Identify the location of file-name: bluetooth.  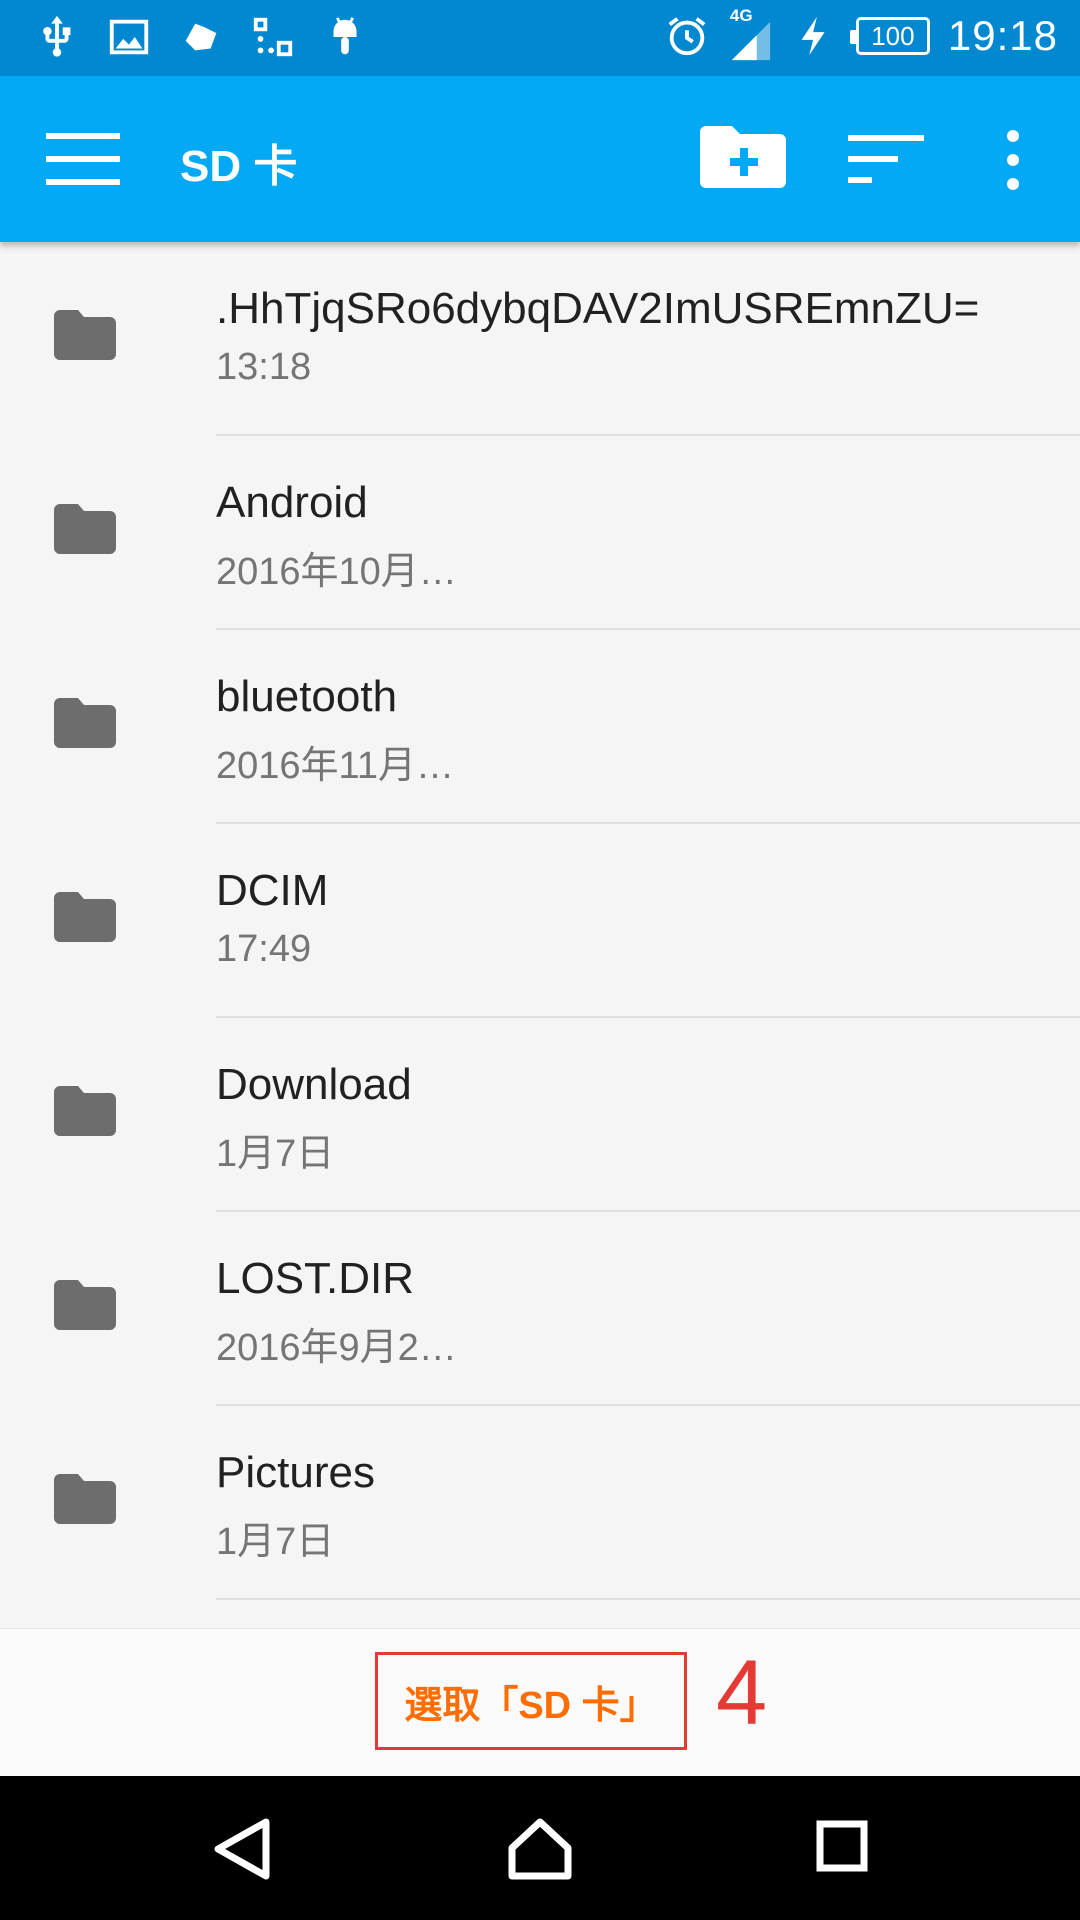
(307, 696).